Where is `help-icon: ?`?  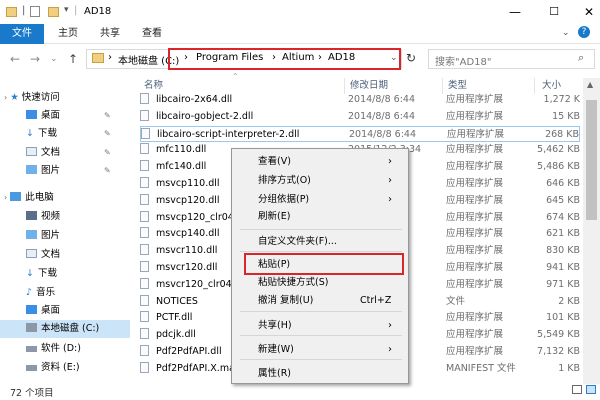
help-icon: ? is located at coordinates (584, 32).